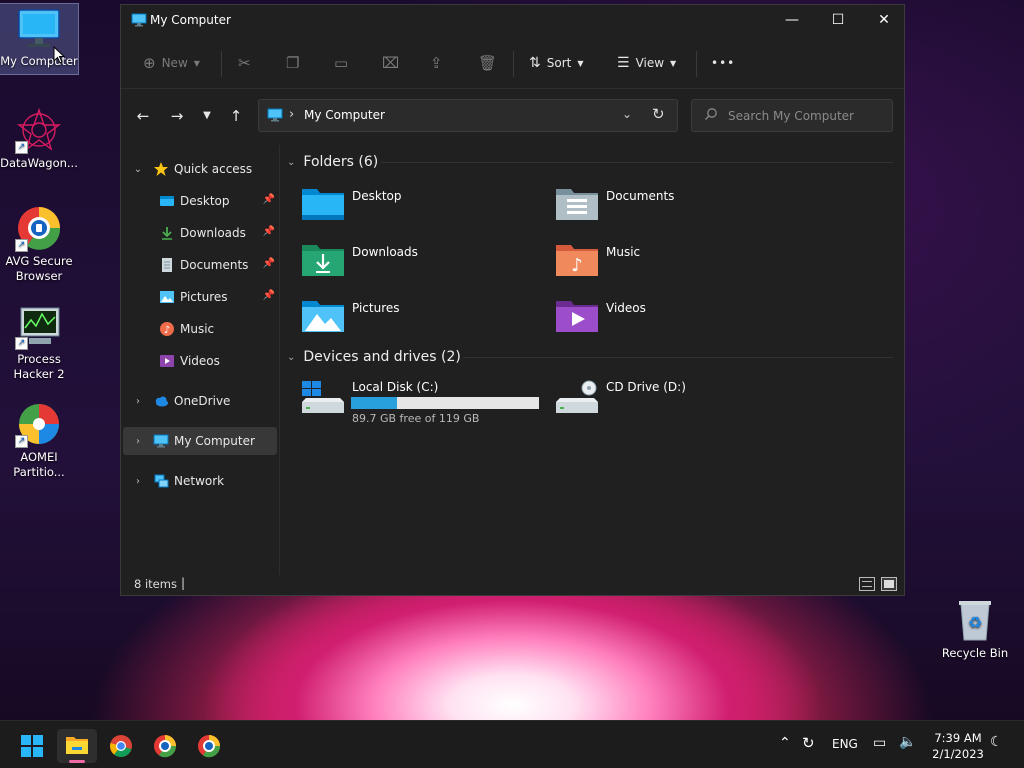 Image resolution: width=1024 pixels, height=768 pixels. What do you see at coordinates (426, 264) in the screenshot?
I see `folder-downloads: Downloads` at bounding box center [426, 264].